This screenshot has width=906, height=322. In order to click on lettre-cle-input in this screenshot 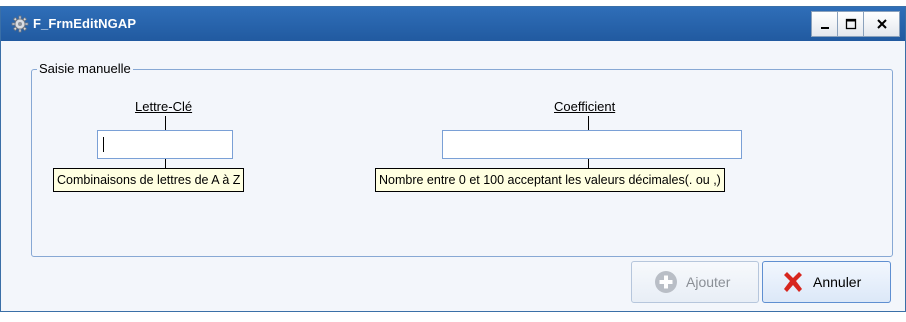, I will do `click(165, 144)`.